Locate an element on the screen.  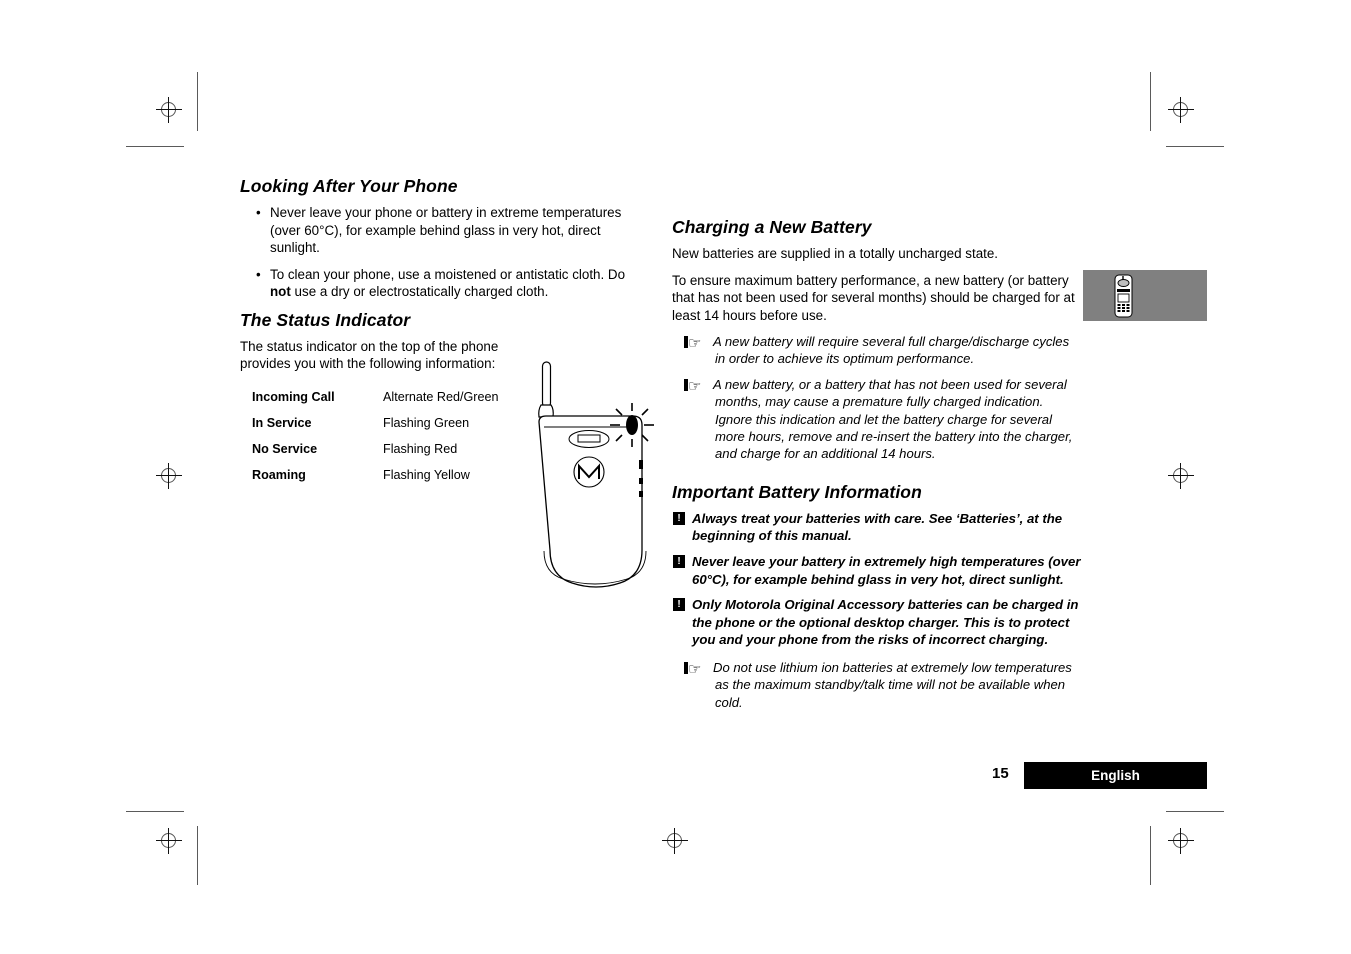
heading-looking-after-your-phone: Looking After Your Phone is located at coordinates (349, 186).